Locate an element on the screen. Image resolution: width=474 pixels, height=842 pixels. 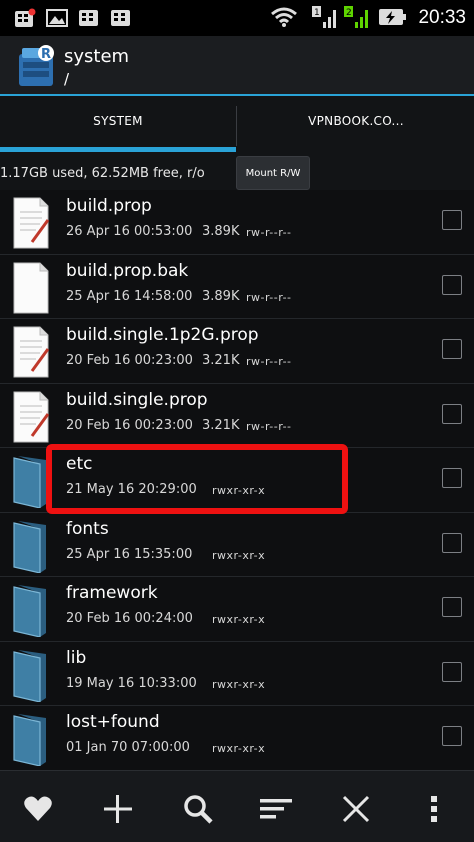
file-name: build.single.1p2G.prop is located at coordinates (162, 335).